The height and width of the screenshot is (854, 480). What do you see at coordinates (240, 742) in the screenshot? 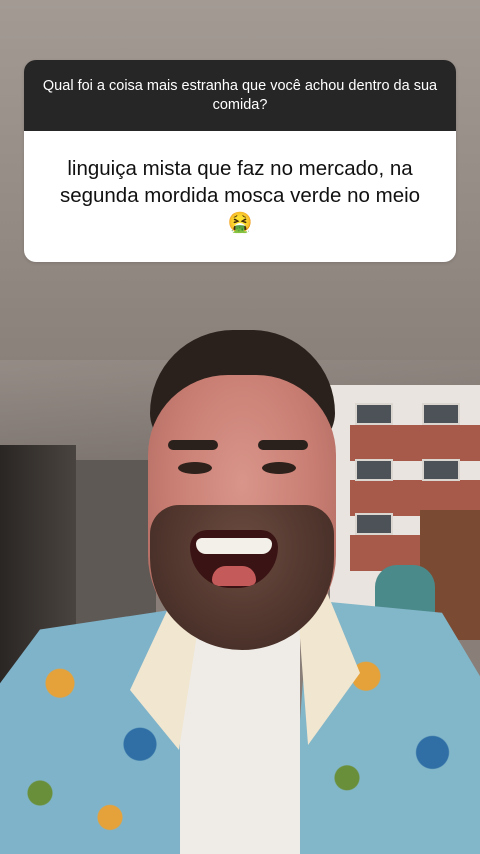
I see `white-shirt` at bounding box center [240, 742].